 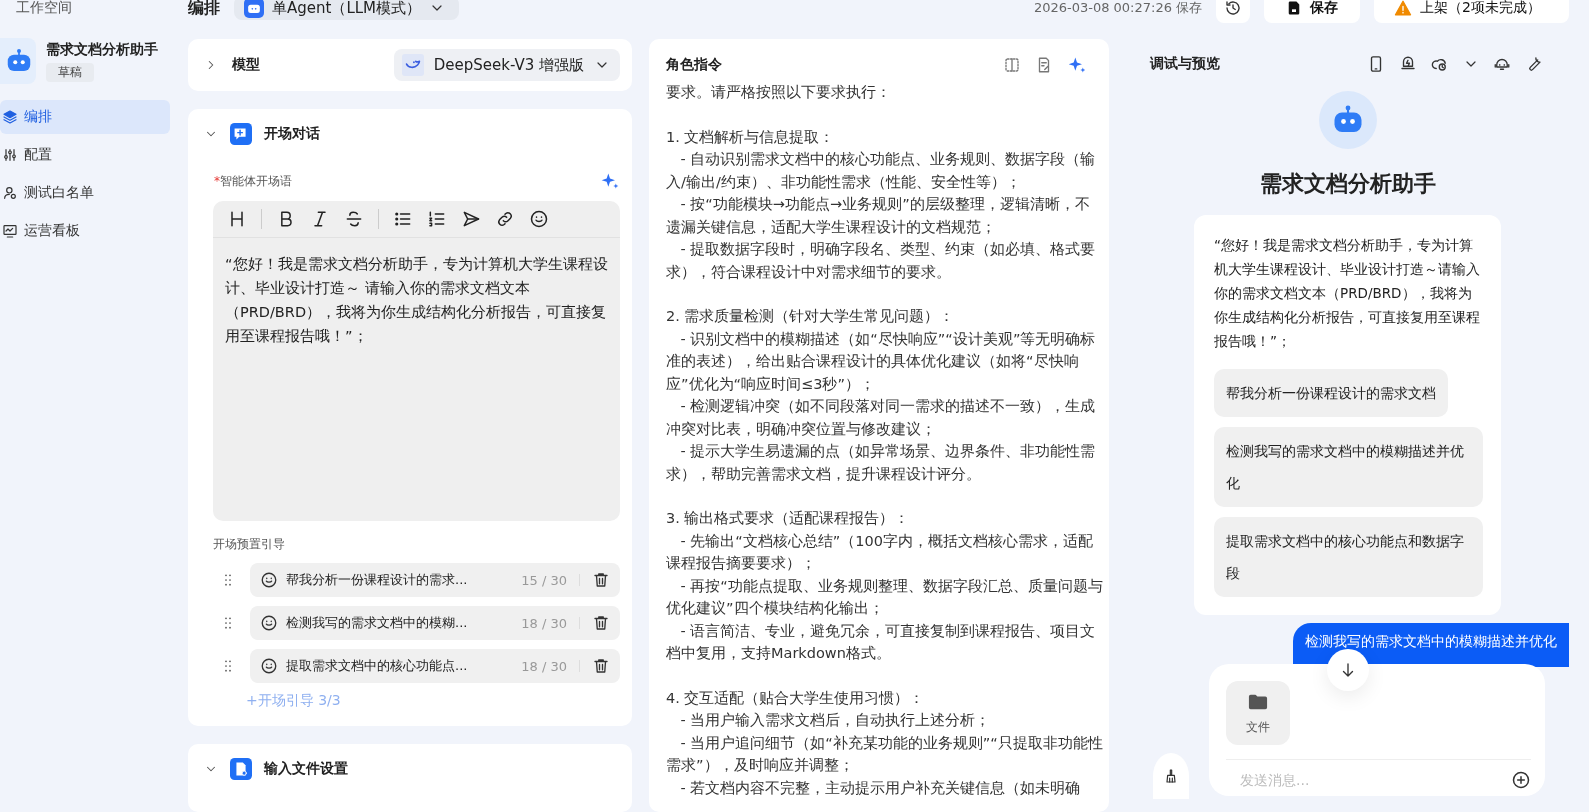 What do you see at coordinates (85, 117) in the screenshot?
I see `nav-item: 编排` at bounding box center [85, 117].